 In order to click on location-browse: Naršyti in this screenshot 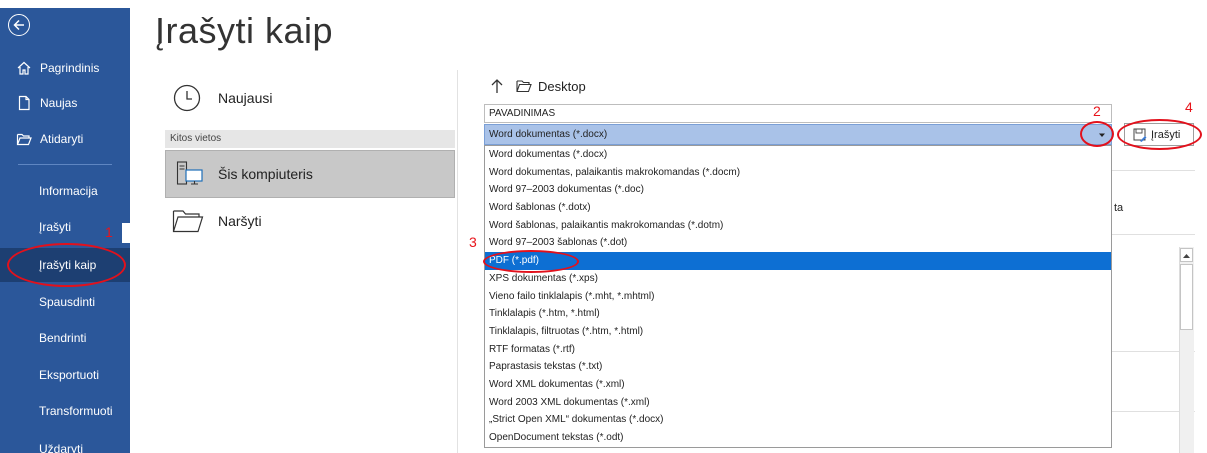, I will do `click(217, 221)`.